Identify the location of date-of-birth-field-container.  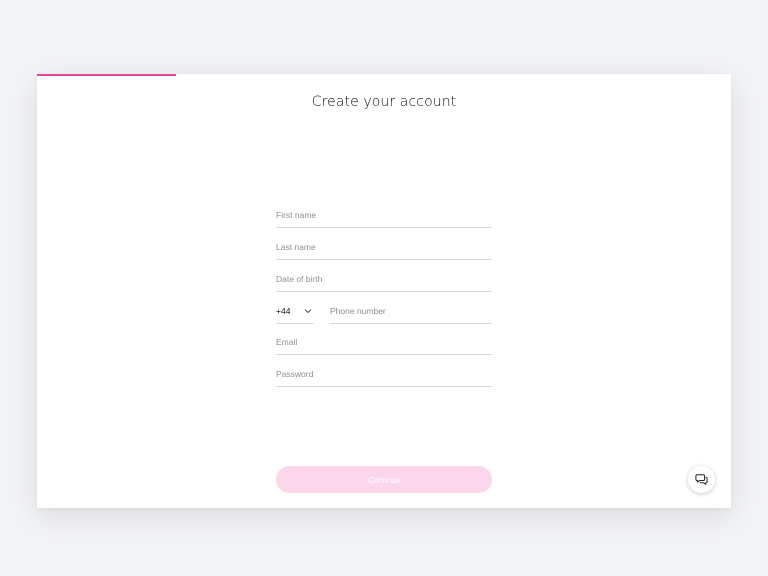
(384, 280).